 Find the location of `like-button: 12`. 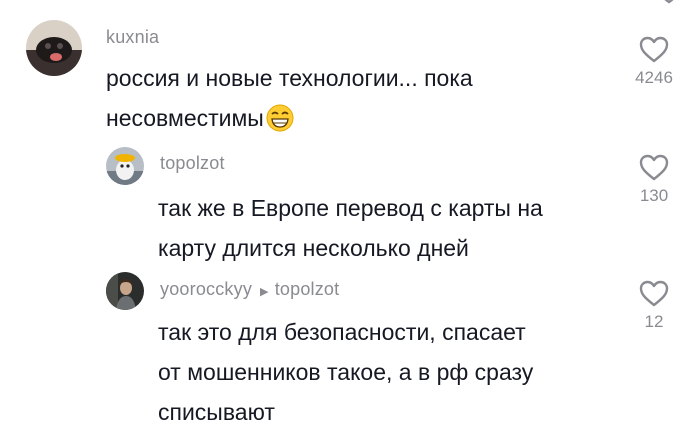

like-button: 12 is located at coordinates (654, 306).